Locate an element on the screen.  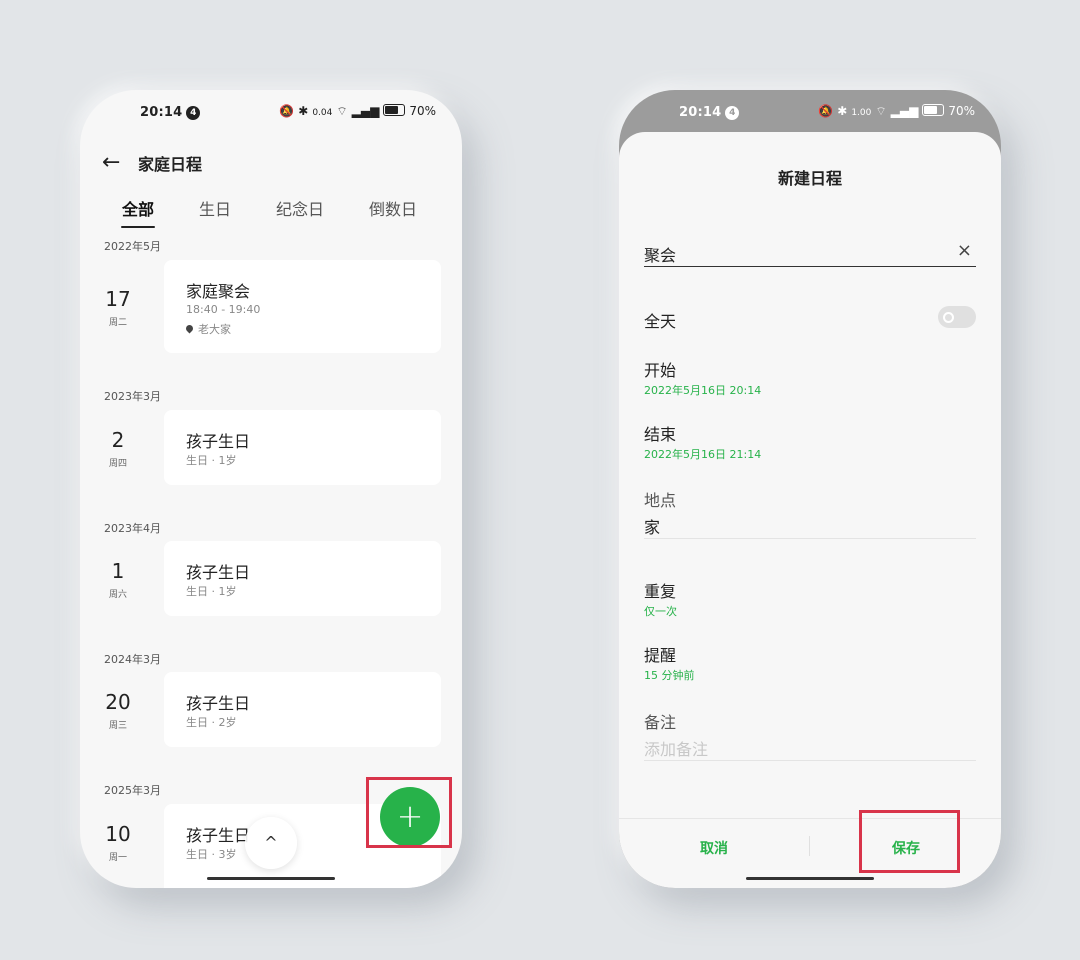
notes-input: 添加备注 is located at coordinates (676, 748).